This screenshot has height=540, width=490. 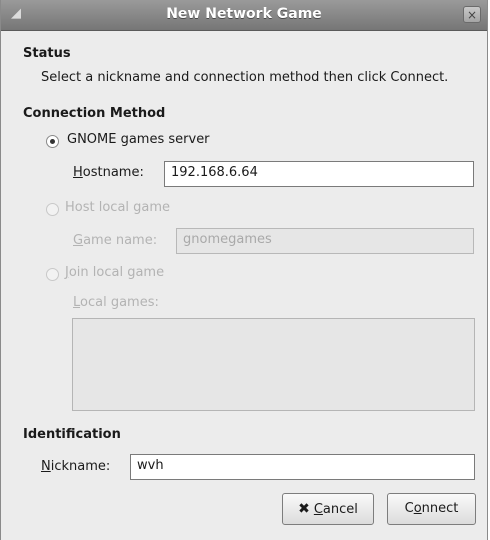 I want to click on gnome-server-label: GNOME games server, so click(x=138, y=139).